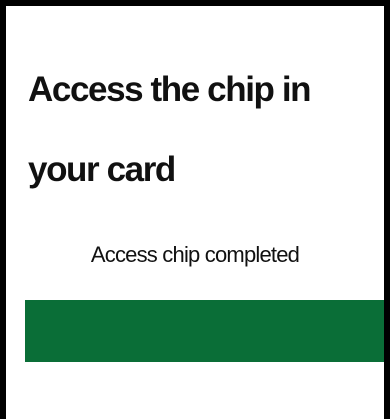  I want to click on progress-bar, so click(204, 331).